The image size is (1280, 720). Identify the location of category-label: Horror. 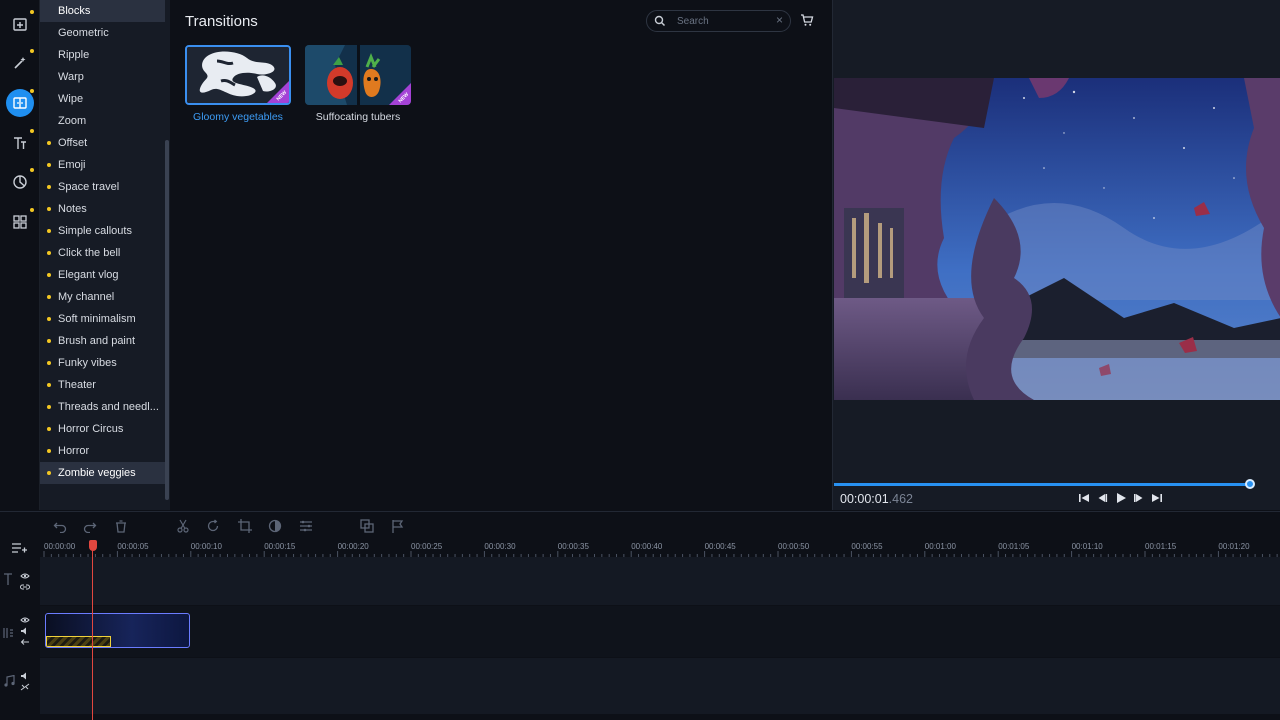
(74, 451).